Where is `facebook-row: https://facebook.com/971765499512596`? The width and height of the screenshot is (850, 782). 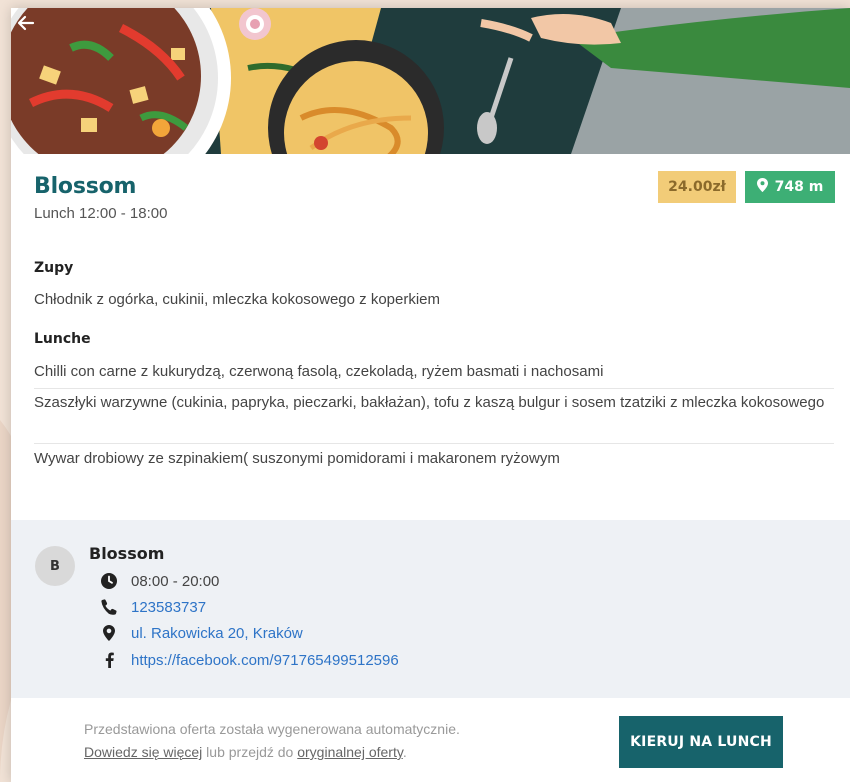
facebook-row: https://facebook.com/971765499512596 is located at coordinates (249, 660).